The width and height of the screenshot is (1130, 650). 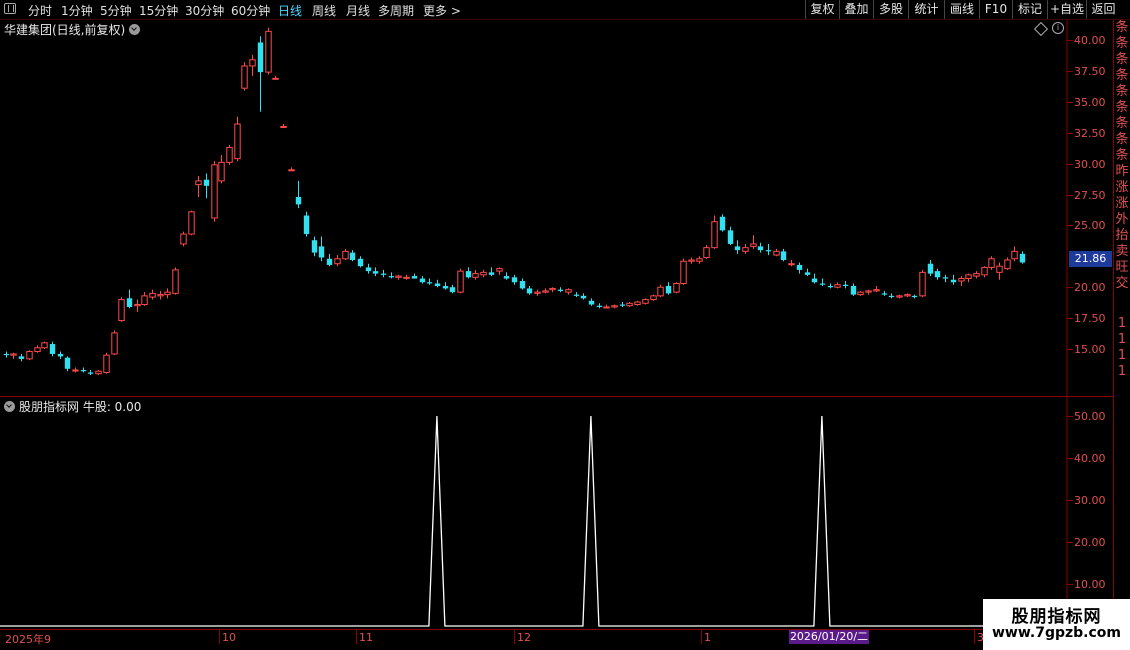 What do you see at coordinates (1122, 251) in the screenshot?
I see `side-info-char: 卖` at bounding box center [1122, 251].